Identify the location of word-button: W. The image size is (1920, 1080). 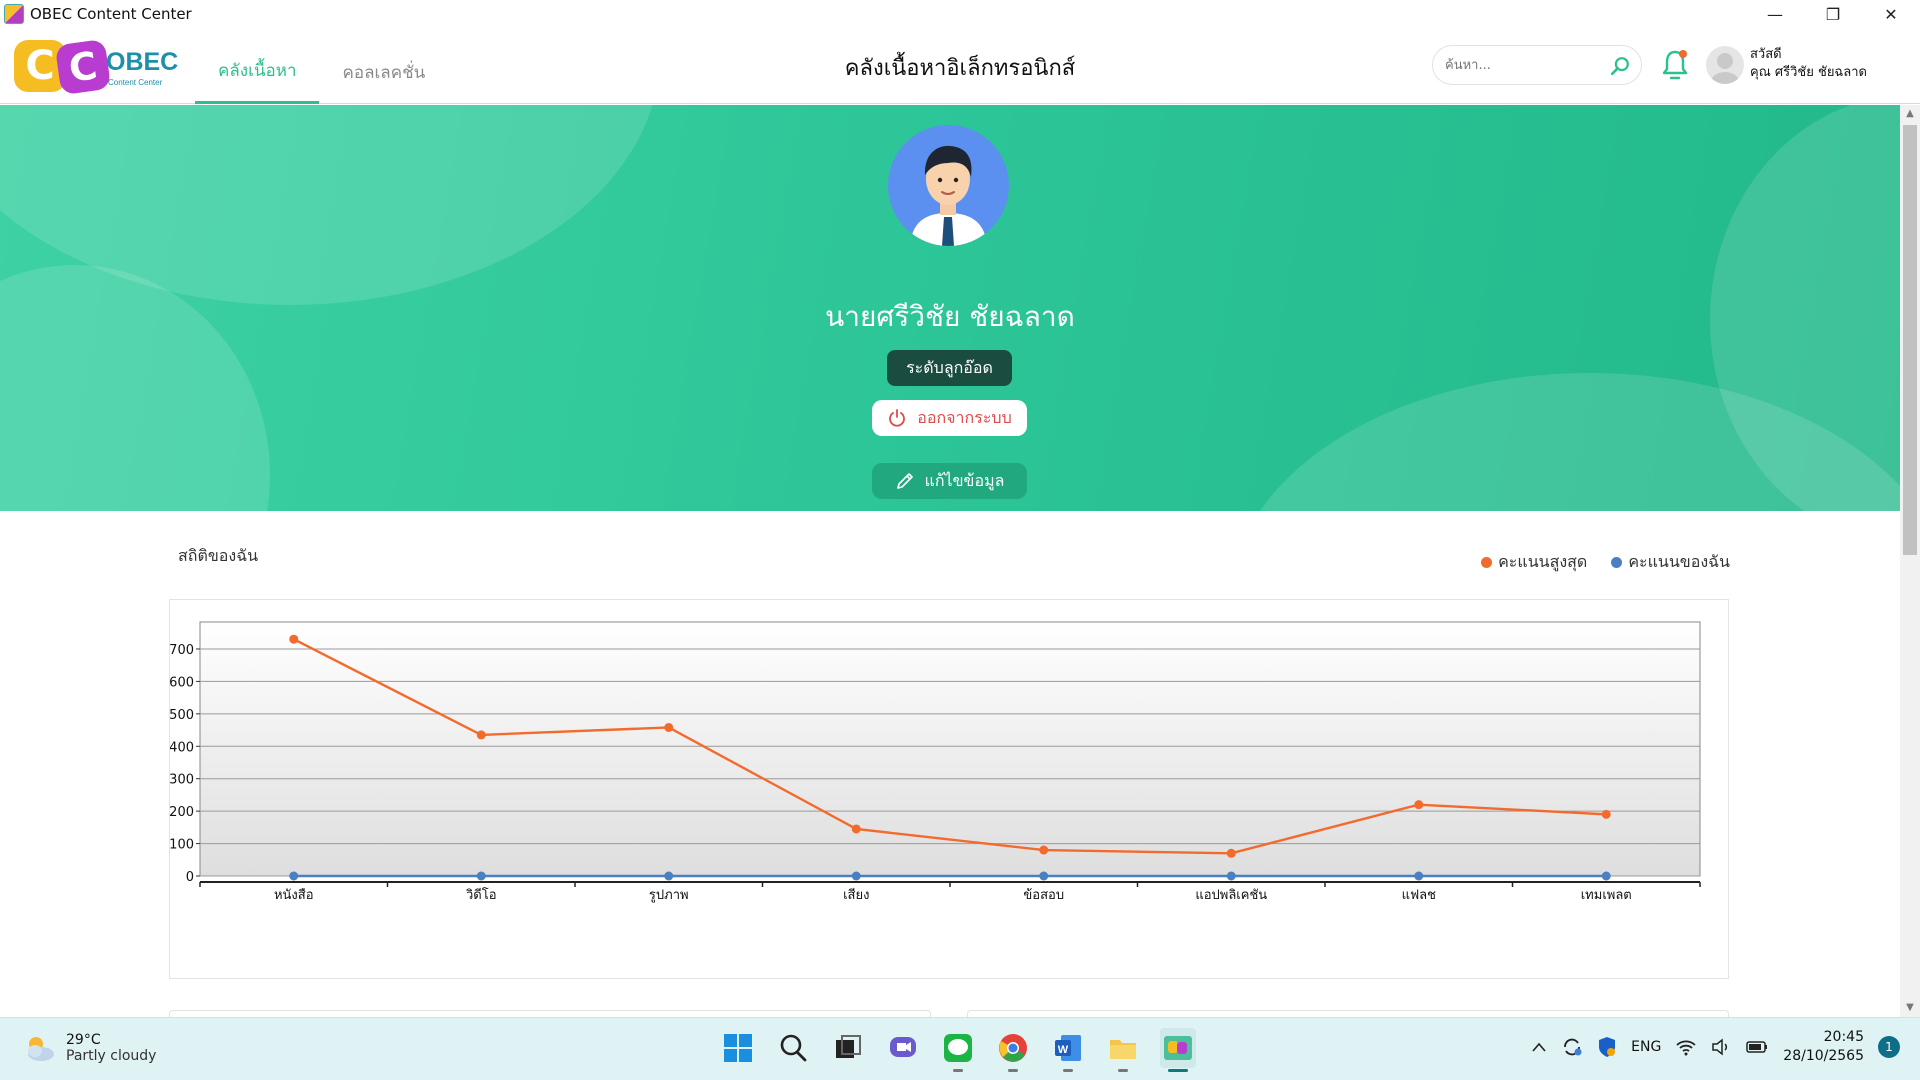
(1068, 1050).